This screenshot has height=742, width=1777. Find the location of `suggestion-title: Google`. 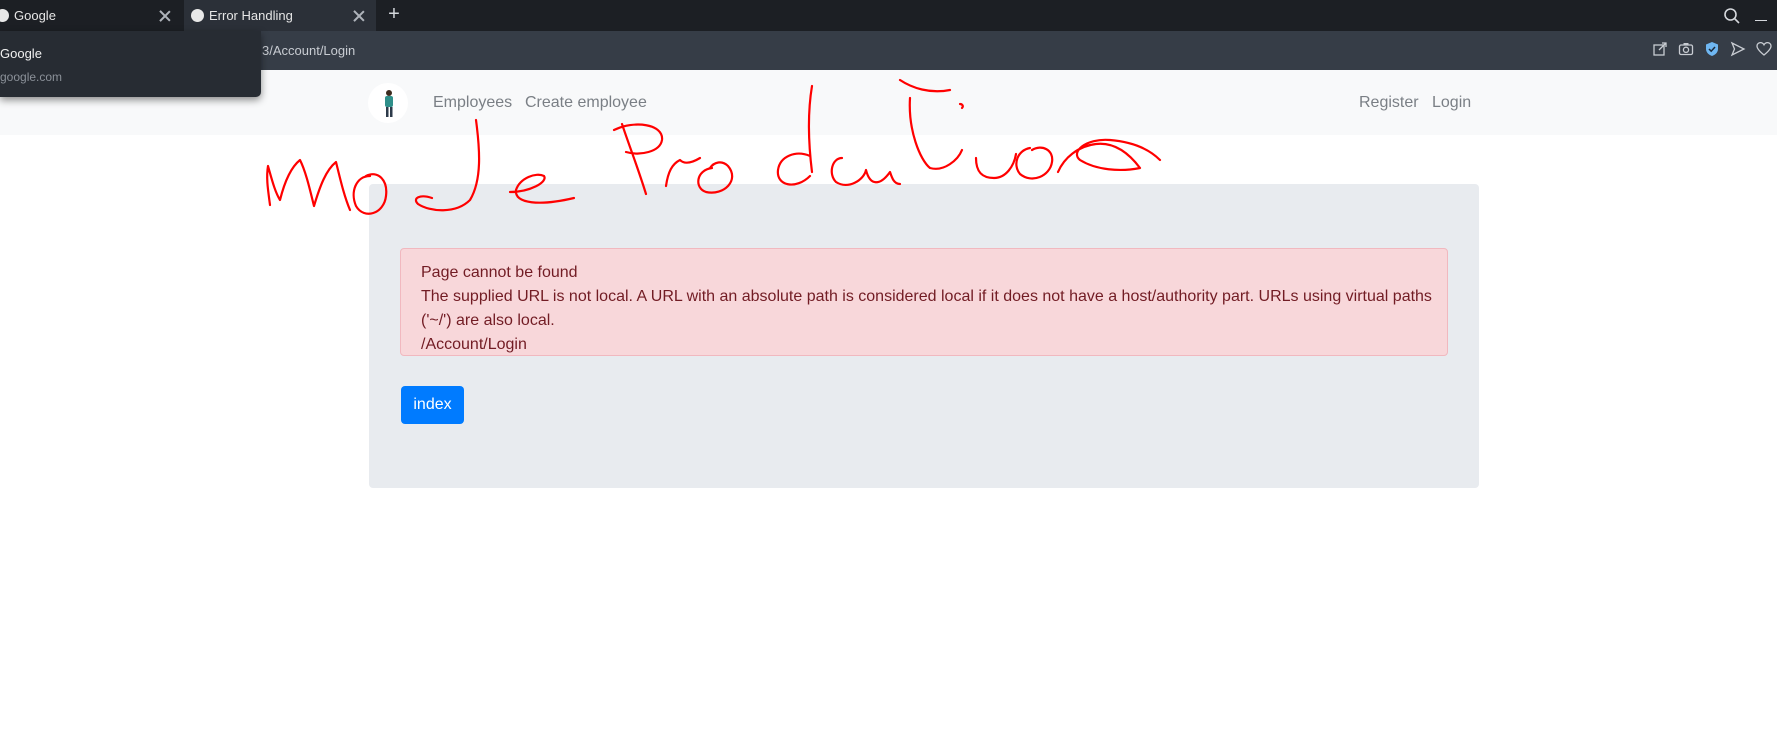

suggestion-title: Google is located at coordinates (21, 53).